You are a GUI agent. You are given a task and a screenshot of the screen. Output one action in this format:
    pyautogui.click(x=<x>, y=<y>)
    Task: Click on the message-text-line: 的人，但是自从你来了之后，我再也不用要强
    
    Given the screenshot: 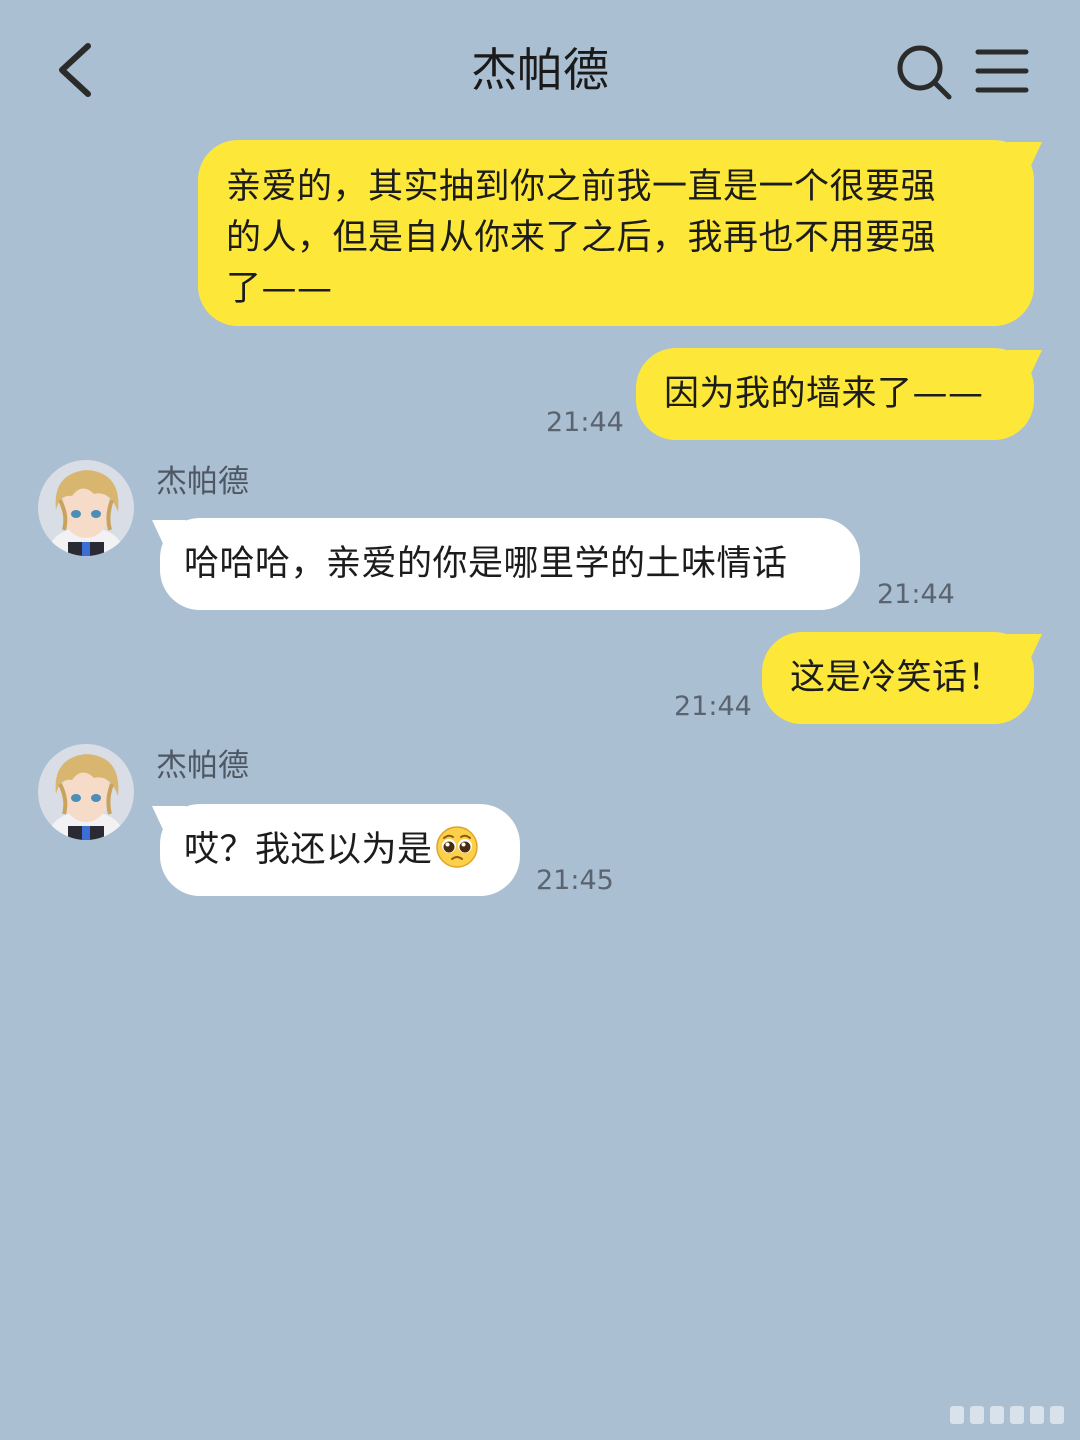 What is the action you would take?
    pyautogui.click(x=581, y=238)
    